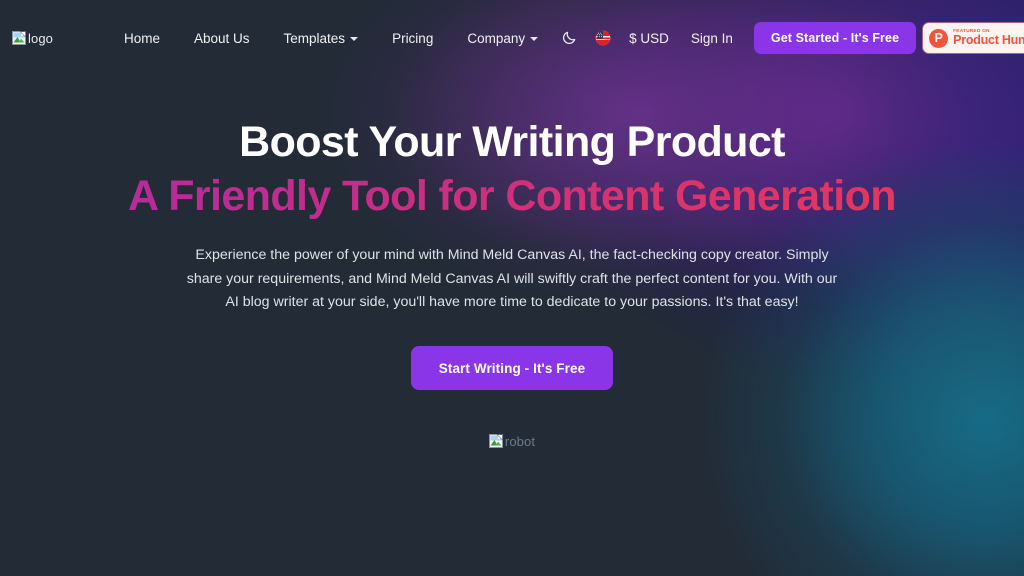 The image size is (1024, 576). I want to click on headline-line-gradient: A Friendly Tool for Content Generation, so click(512, 196).